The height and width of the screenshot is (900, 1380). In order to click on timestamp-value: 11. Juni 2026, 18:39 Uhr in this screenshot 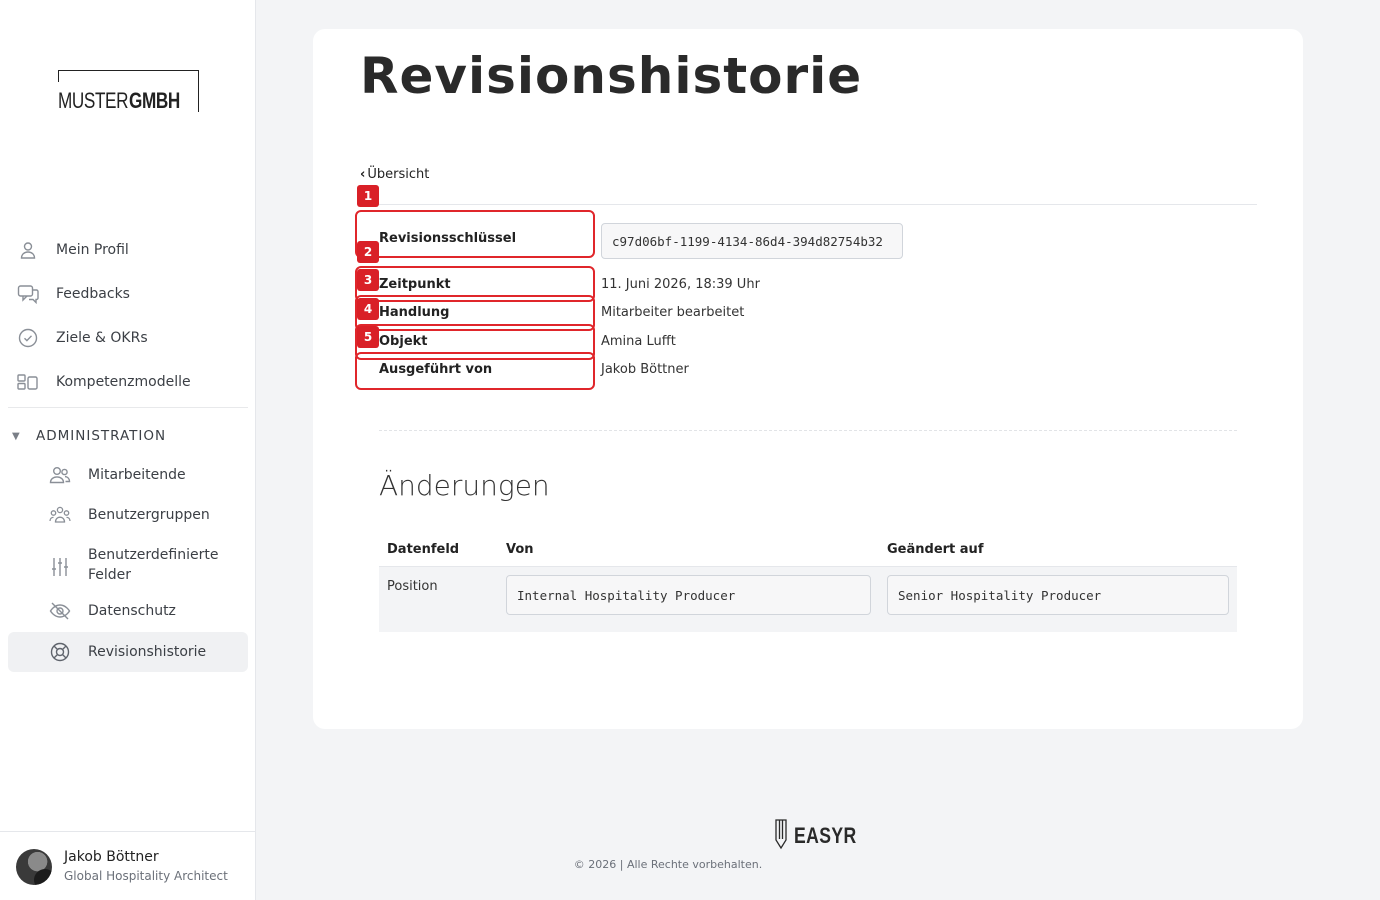, I will do `click(680, 284)`.